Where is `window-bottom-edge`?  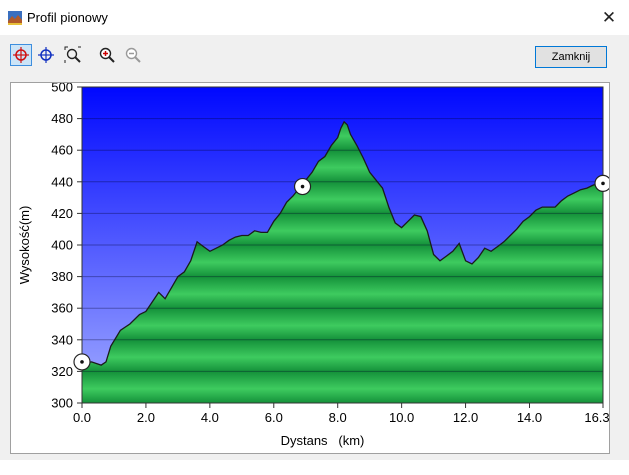
window-bottom-edge is located at coordinates (314, 467).